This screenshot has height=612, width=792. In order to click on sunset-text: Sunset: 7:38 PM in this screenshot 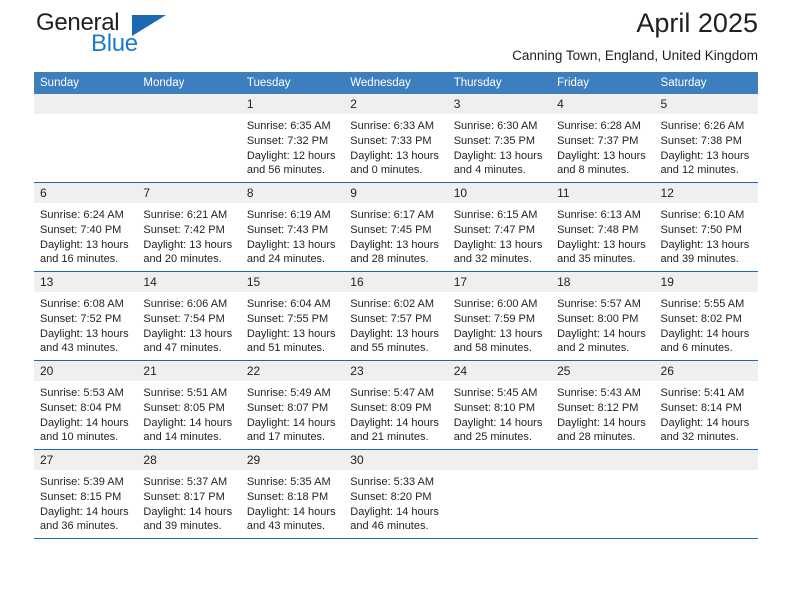, I will do `click(701, 140)`.